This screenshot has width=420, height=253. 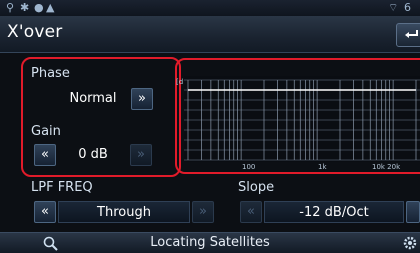 I want to click on back-button, so click(x=408, y=35).